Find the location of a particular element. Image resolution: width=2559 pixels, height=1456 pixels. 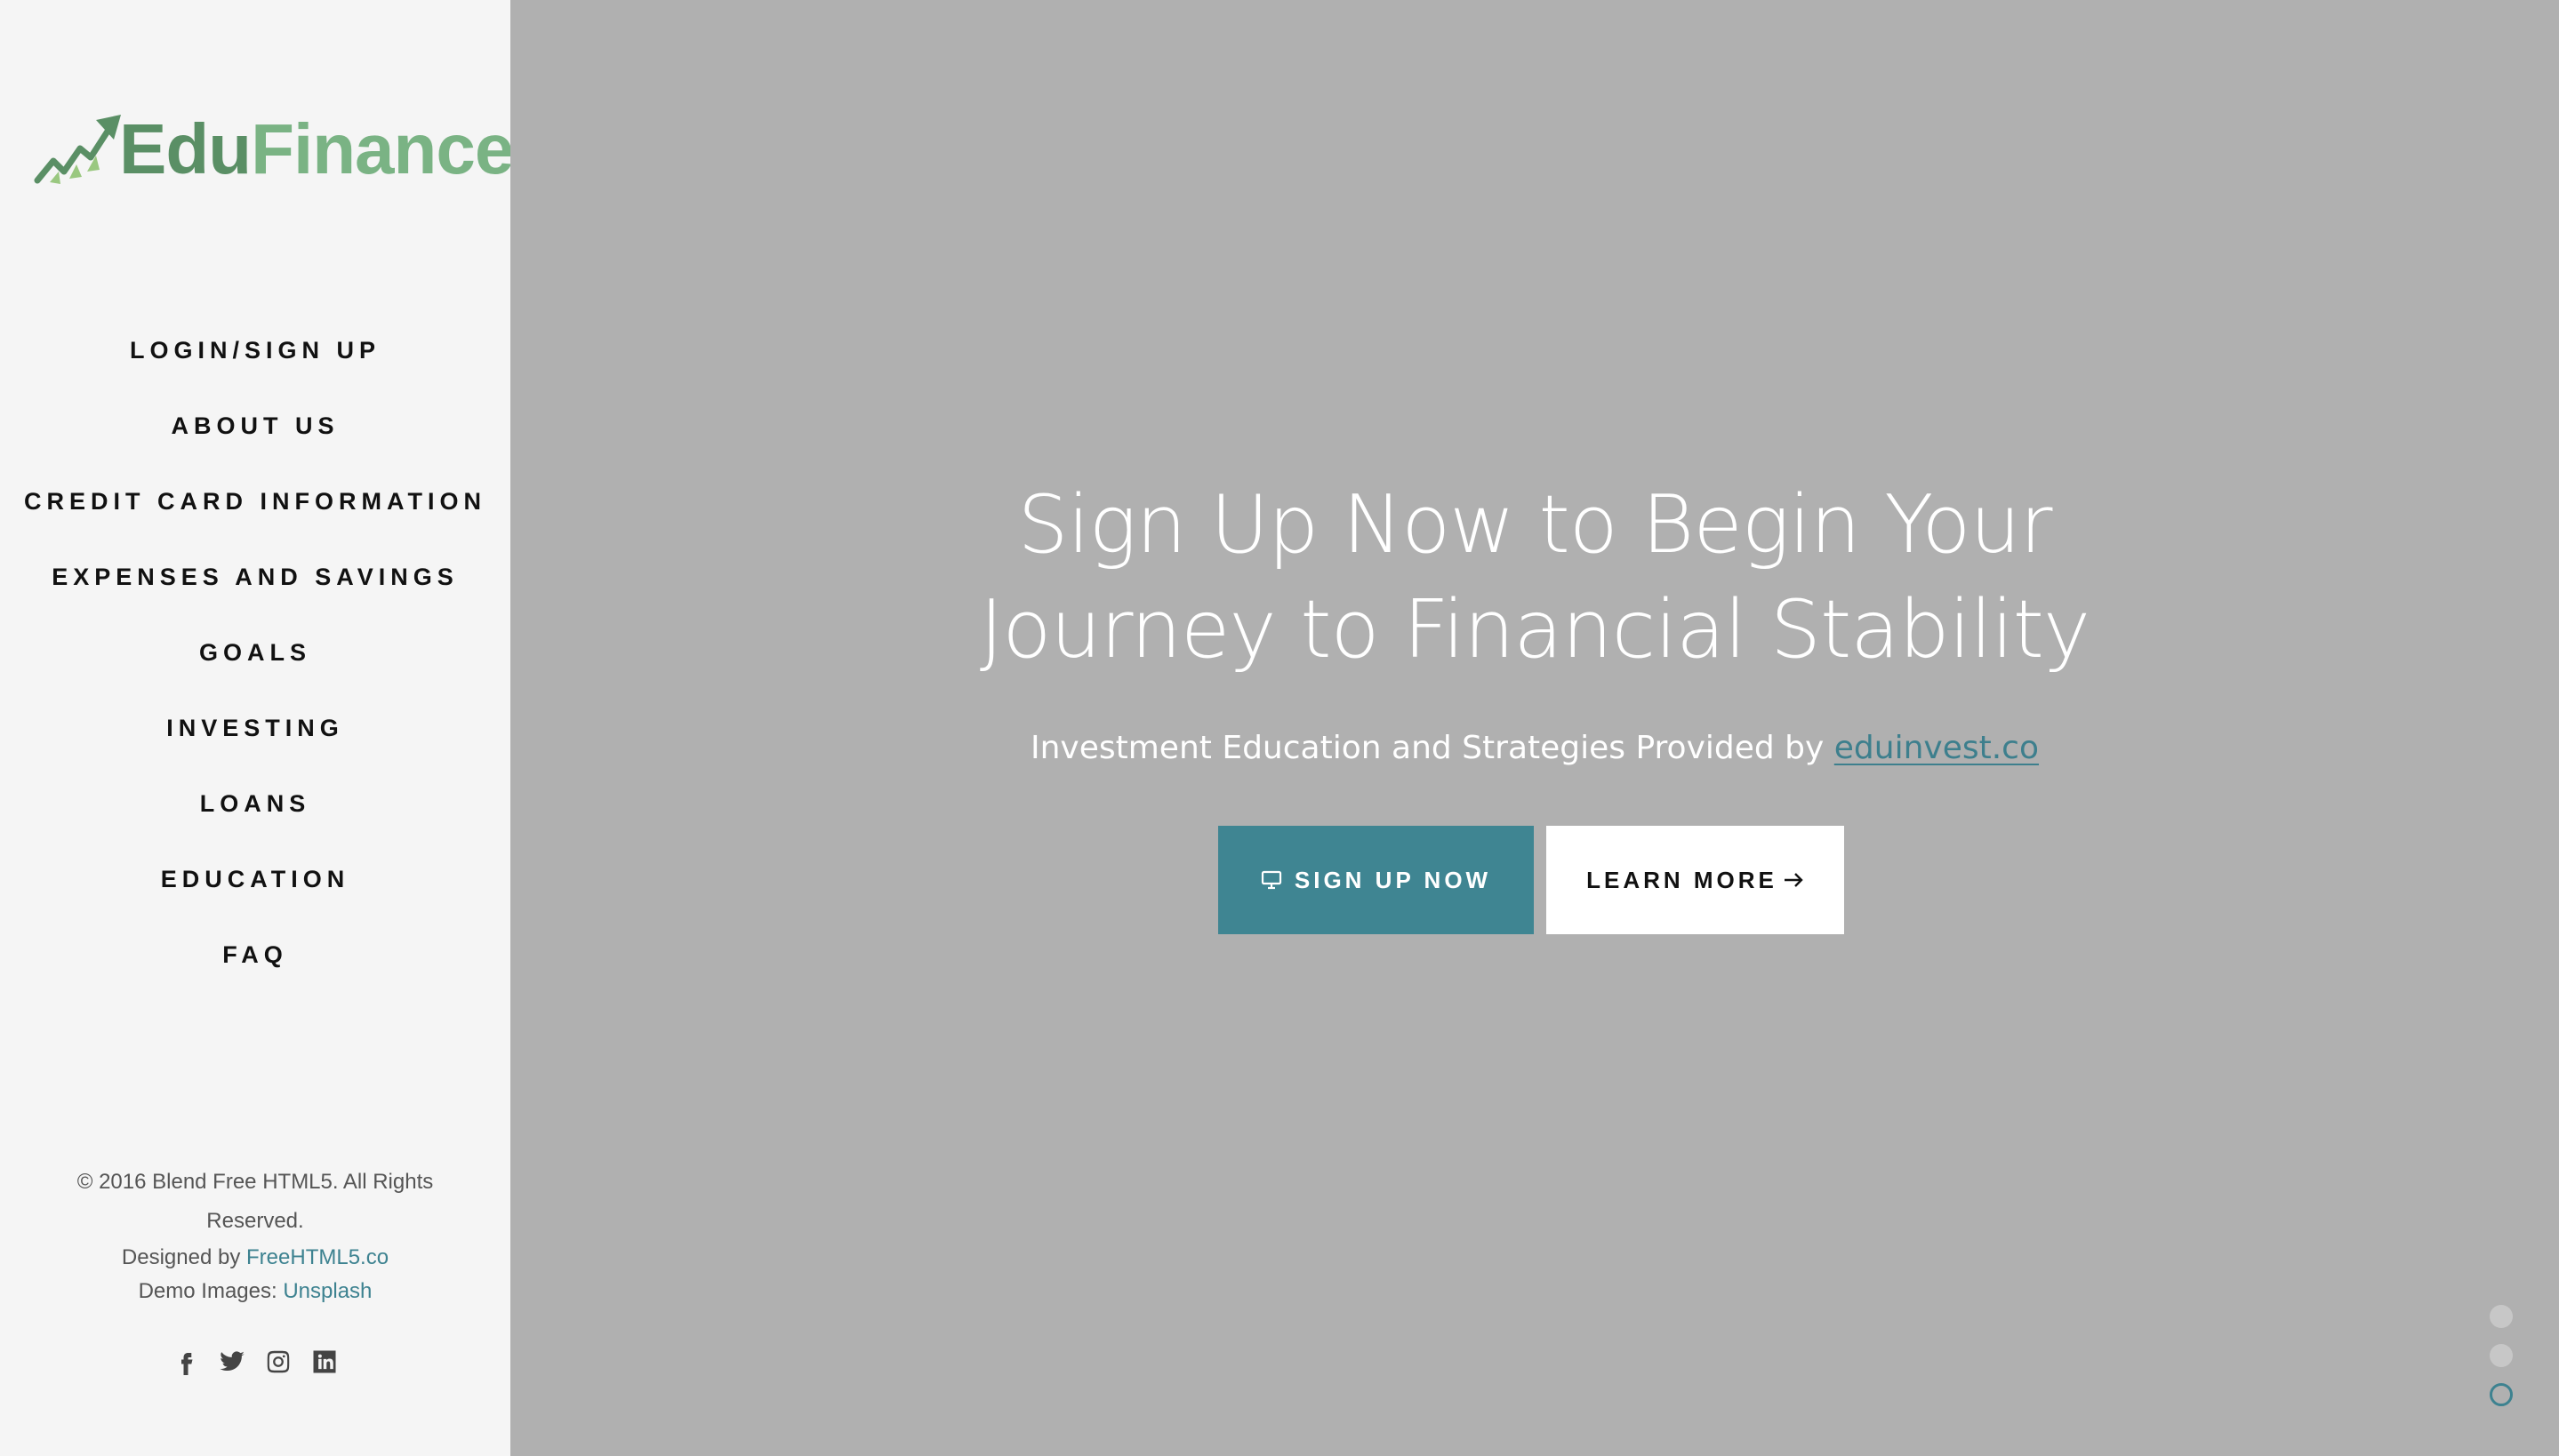

instagram-icon is located at coordinates (278, 1362).